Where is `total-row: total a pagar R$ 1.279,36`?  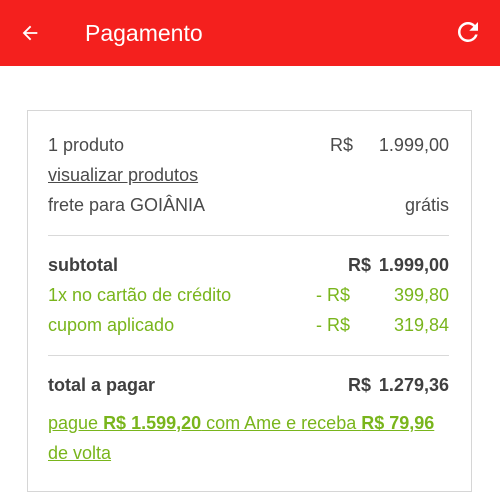
total-row: total a pagar R$ 1.279,36 is located at coordinates (248, 385).